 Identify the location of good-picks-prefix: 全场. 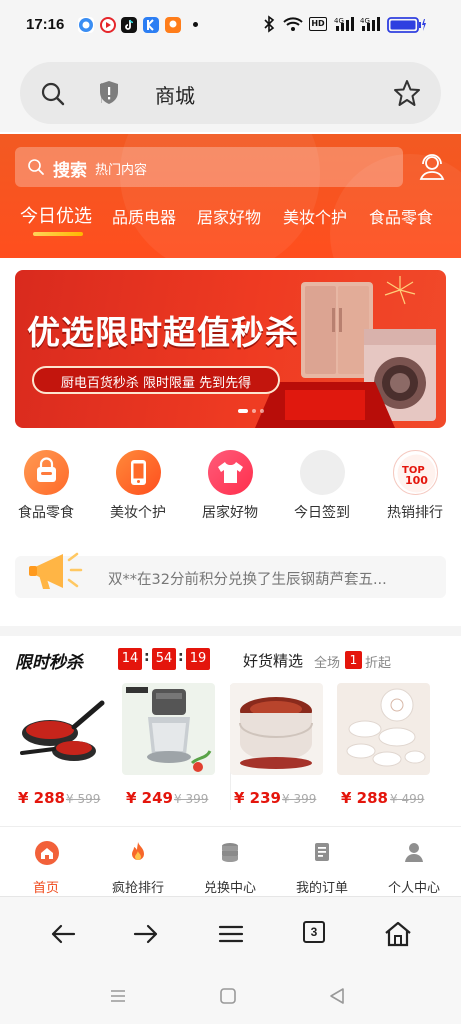
(327, 663).